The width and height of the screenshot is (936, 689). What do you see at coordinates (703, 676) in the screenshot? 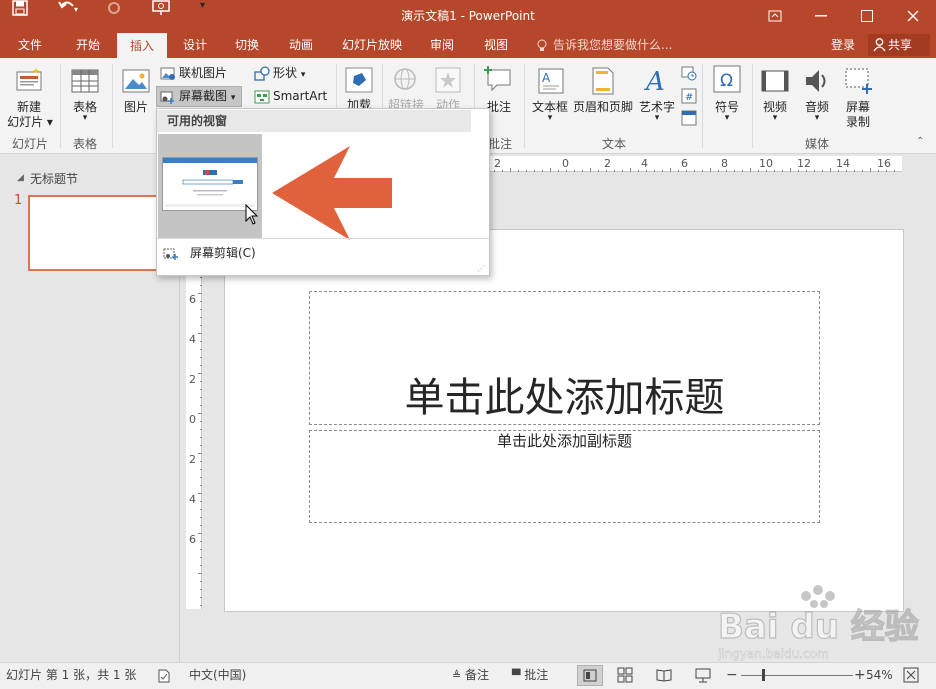
I see `slideshow-view-icon` at bounding box center [703, 676].